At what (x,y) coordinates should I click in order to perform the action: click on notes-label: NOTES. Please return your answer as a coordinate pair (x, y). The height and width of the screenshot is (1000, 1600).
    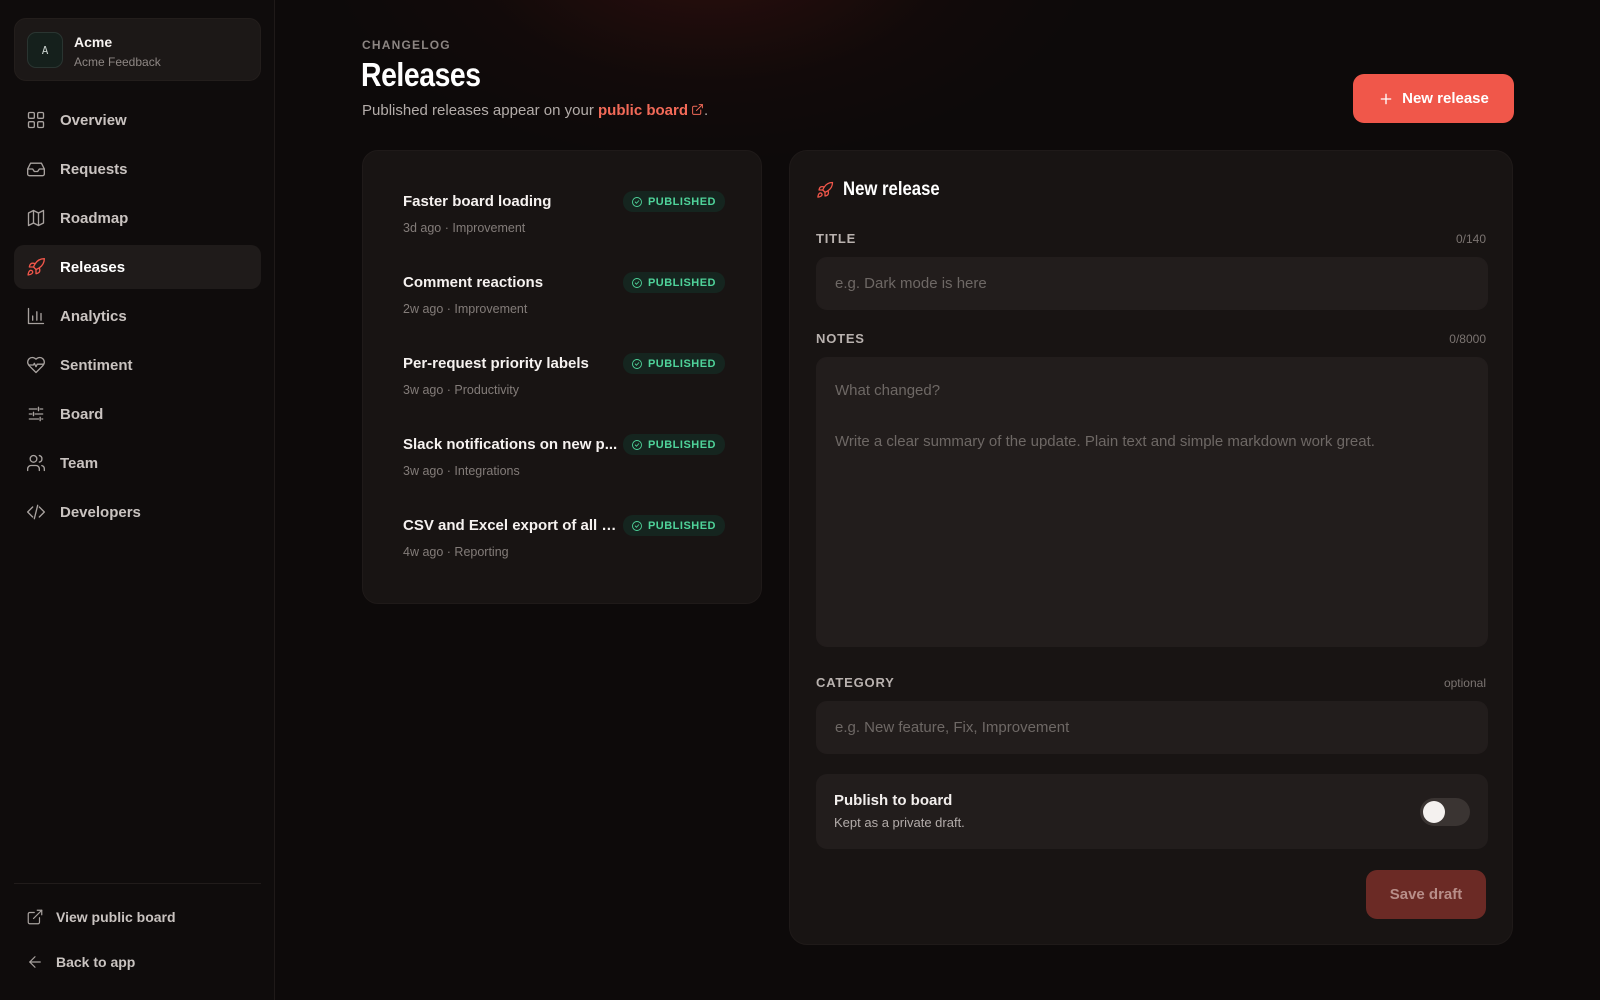
    Looking at the image, I should click on (840, 338).